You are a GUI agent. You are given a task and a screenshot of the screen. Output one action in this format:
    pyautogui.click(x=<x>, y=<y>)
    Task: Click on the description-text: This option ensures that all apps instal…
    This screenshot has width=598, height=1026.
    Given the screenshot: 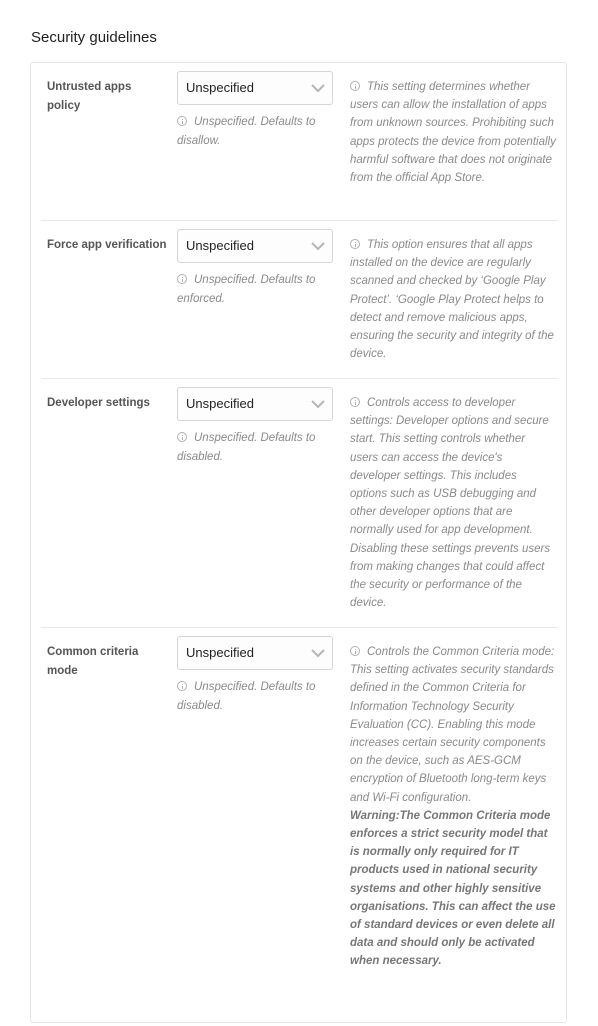 What is the action you would take?
    pyautogui.click(x=452, y=300)
    